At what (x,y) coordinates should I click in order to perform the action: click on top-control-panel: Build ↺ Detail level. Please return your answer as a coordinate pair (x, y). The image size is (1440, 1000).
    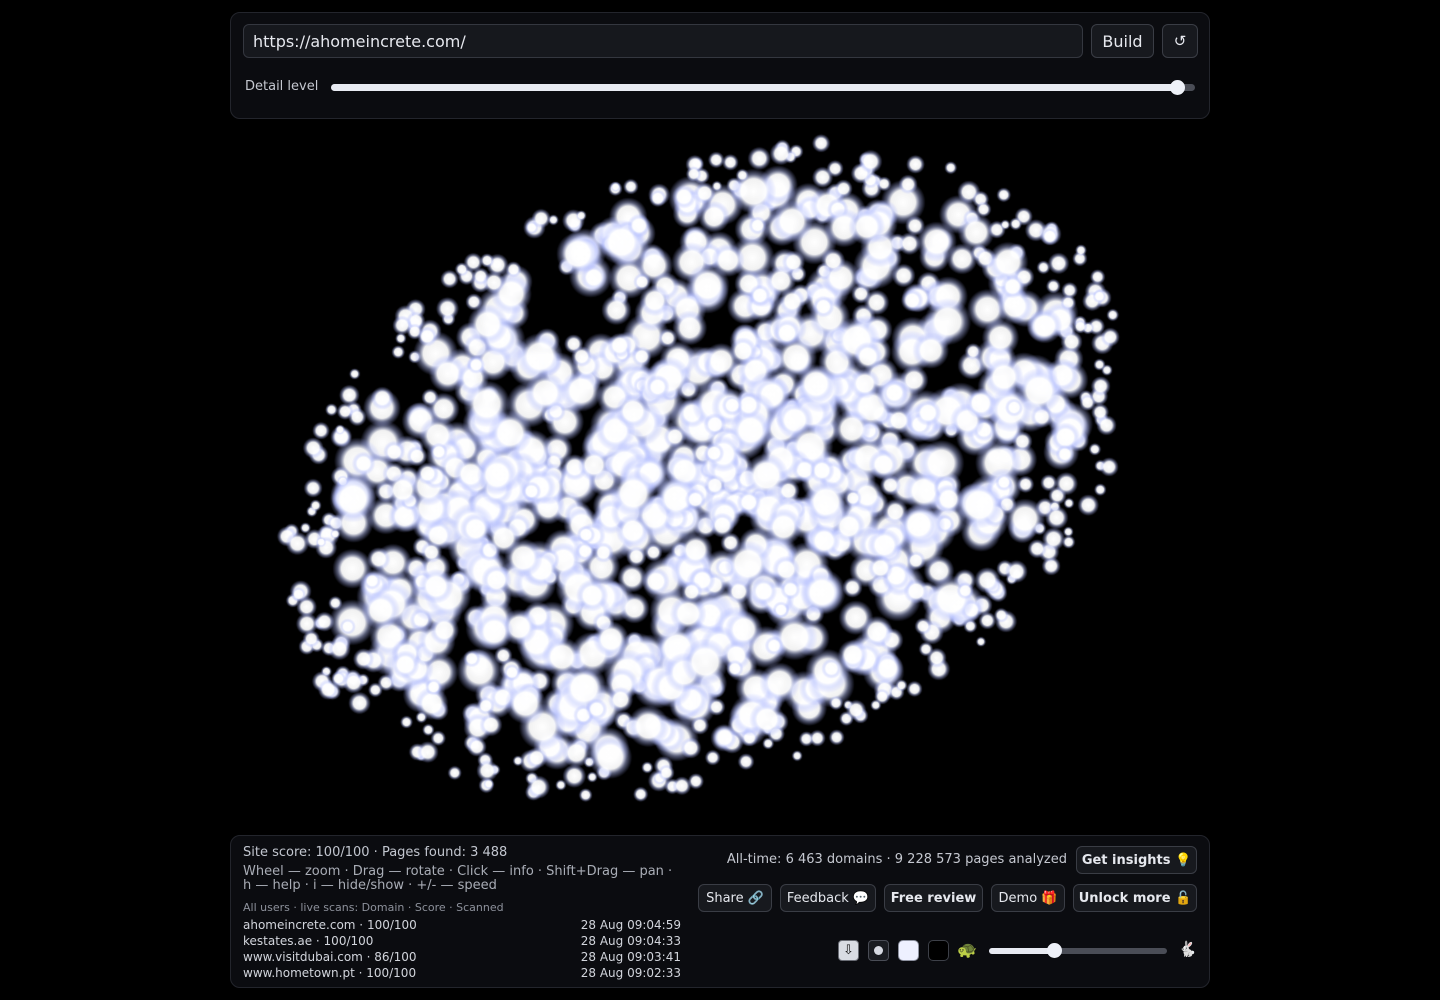
    Looking at the image, I should click on (720, 65).